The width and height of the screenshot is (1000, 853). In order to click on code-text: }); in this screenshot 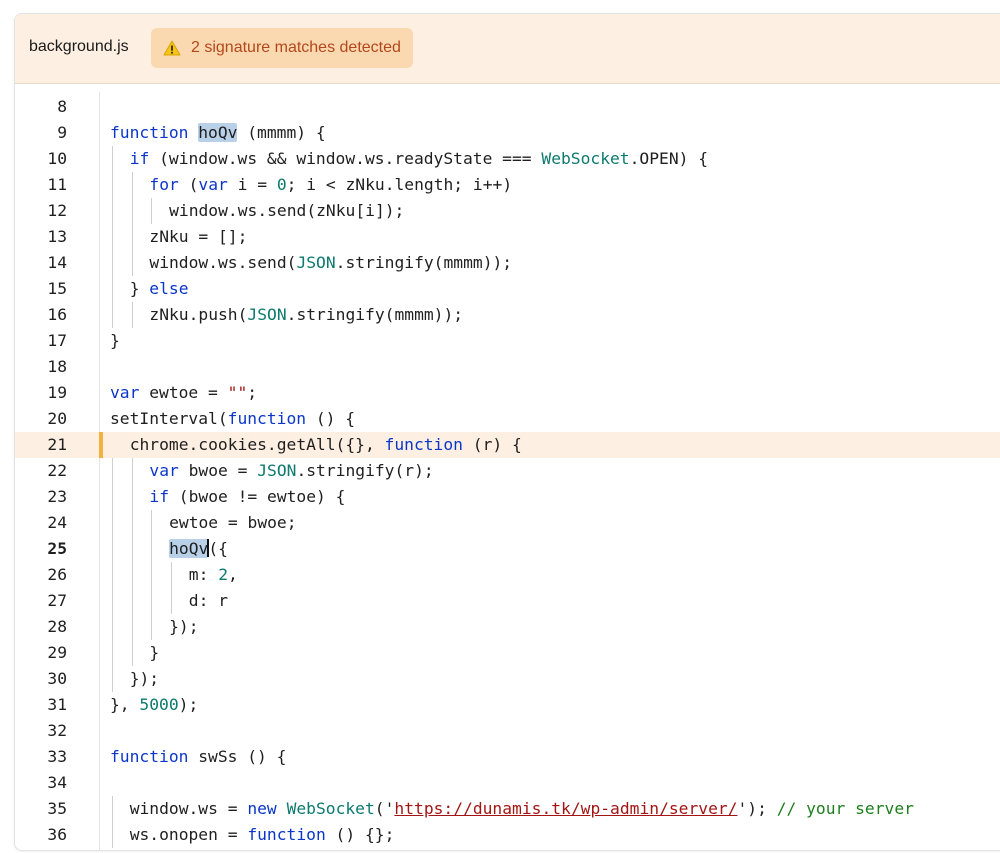, I will do `click(144, 679)`.